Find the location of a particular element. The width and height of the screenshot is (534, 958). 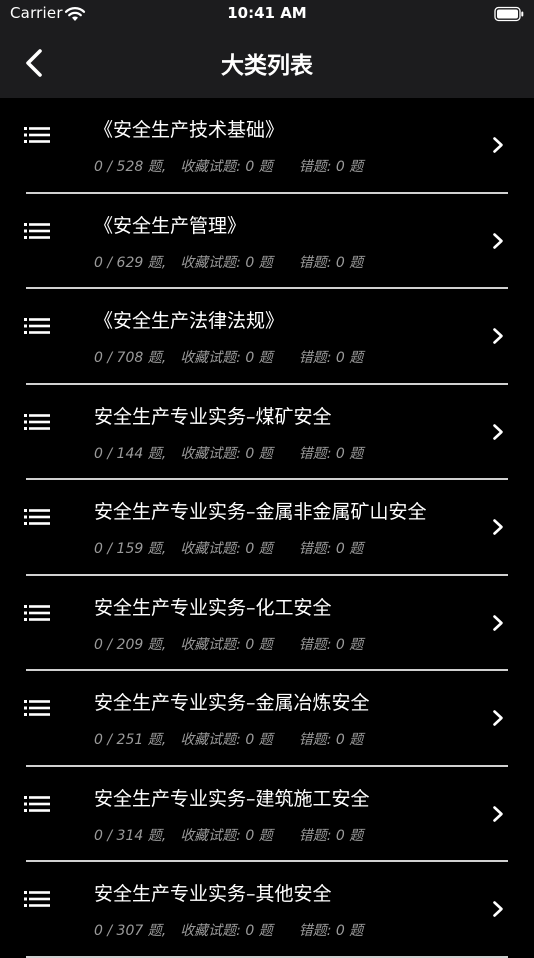

category-title: 安全生产专业实务–金属冶炼安全 is located at coordinates (232, 701).